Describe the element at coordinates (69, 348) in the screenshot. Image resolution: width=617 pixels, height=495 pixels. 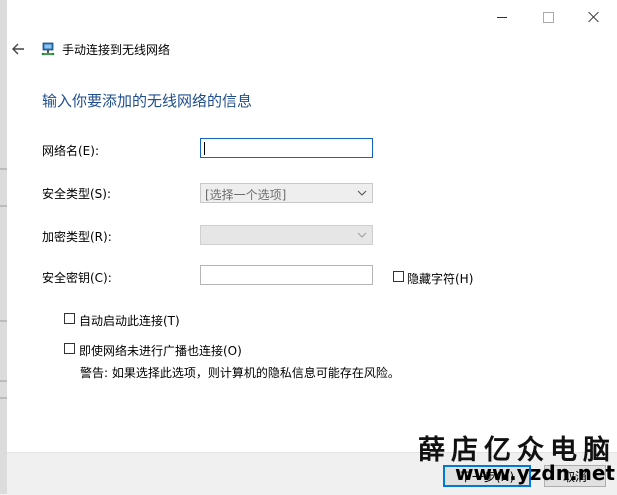
I see `connect-hidden-checkbox` at that location.